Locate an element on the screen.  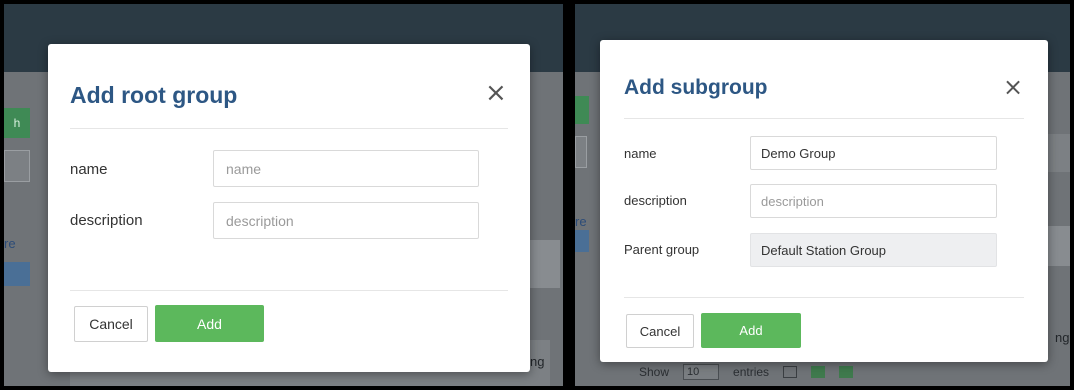
parent-group-value: Default Station Group is located at coordinates (824, 250).